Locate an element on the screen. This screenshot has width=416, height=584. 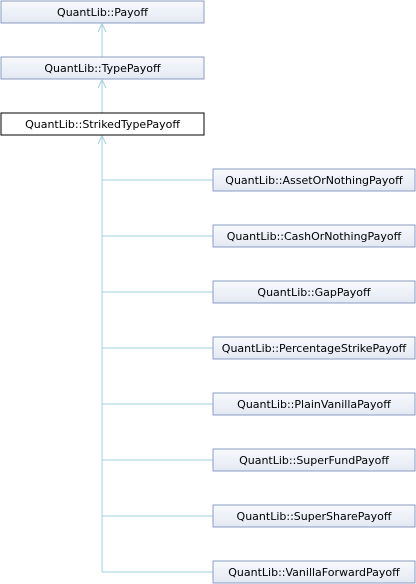
node-cash-or-nothing-payoff-label: QuantLib::CashOrNothingPayoff is located at coordinates (314, 236).